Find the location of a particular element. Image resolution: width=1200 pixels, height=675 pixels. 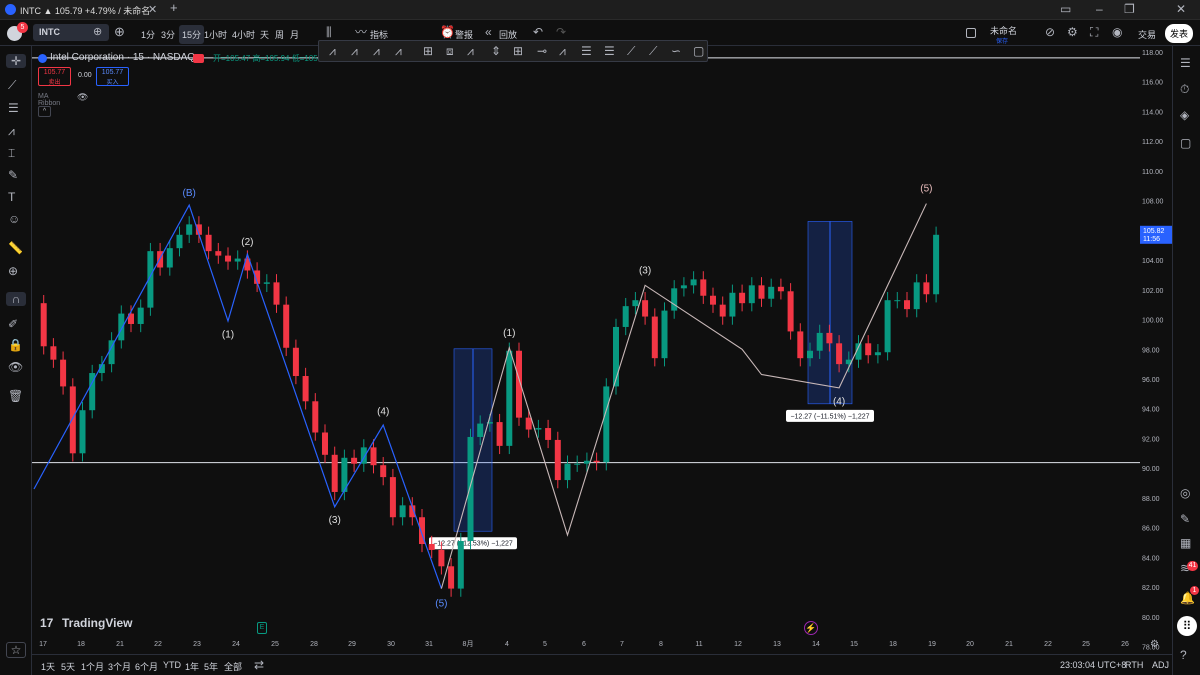

stay-drawing-icon: ✐ is located at coordinates (13, 324).